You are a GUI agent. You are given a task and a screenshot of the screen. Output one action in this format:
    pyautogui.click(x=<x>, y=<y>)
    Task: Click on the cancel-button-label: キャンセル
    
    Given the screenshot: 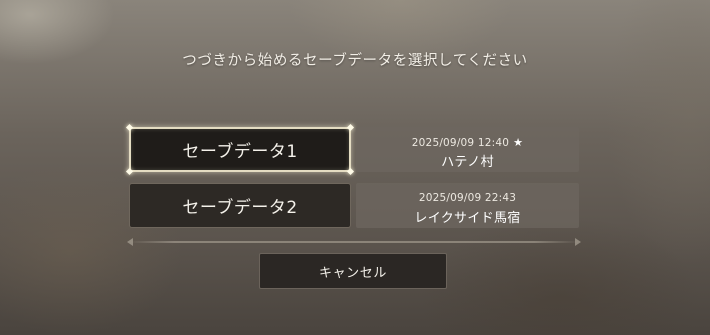 What is the action you would take?
    pyautogui.click(x=352, y=273)
    